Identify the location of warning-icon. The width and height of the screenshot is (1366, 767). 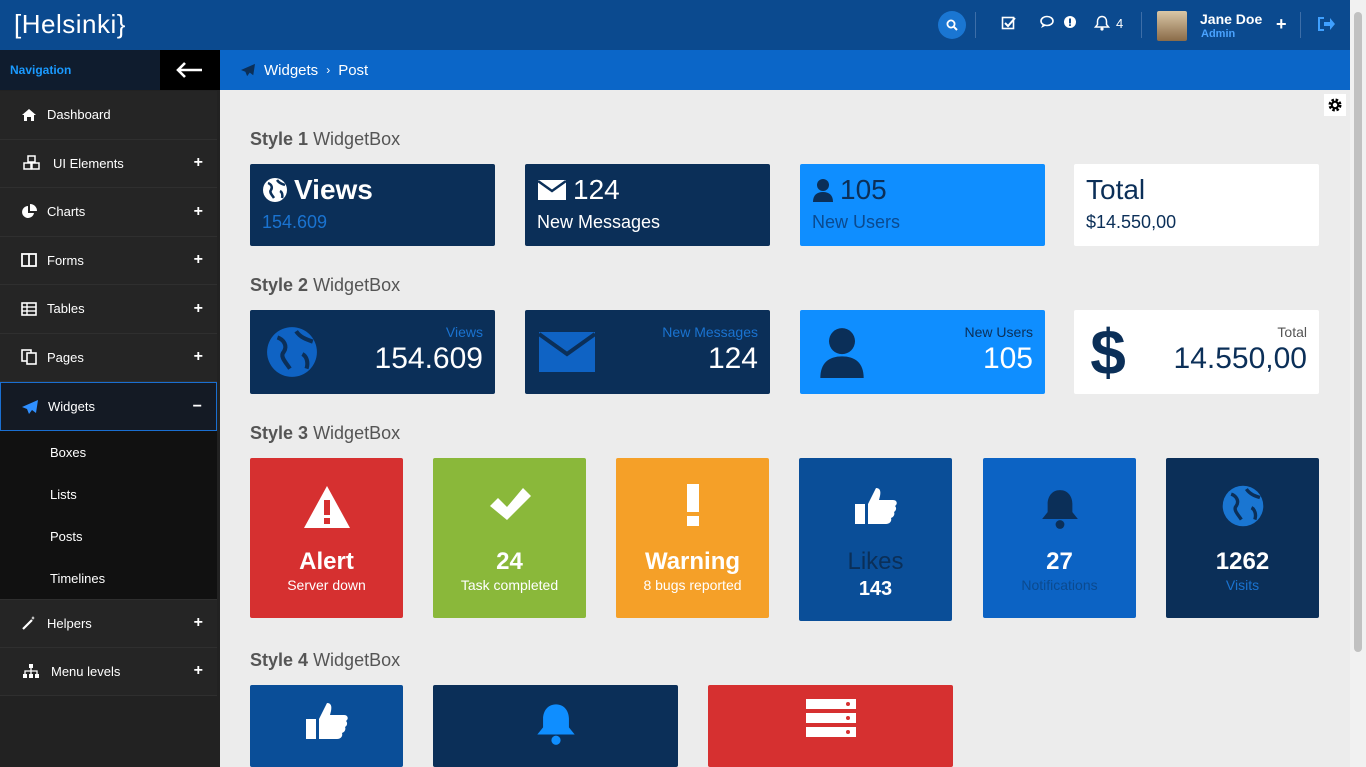
(326, 507).